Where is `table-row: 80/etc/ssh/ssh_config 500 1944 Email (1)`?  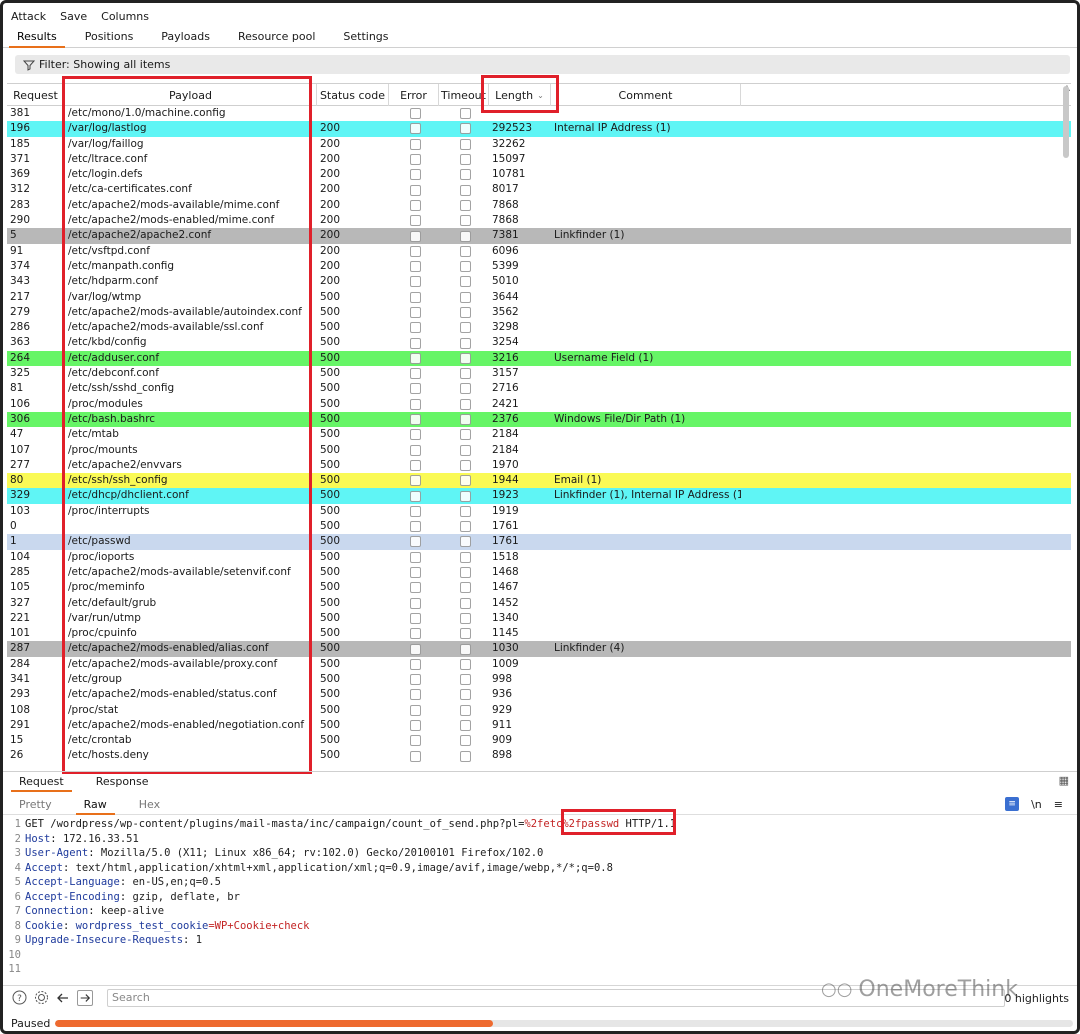
table-row: 80/etc/ssh/ssh_config 500 1944 Email (1) is located at coordinates (539, 481).